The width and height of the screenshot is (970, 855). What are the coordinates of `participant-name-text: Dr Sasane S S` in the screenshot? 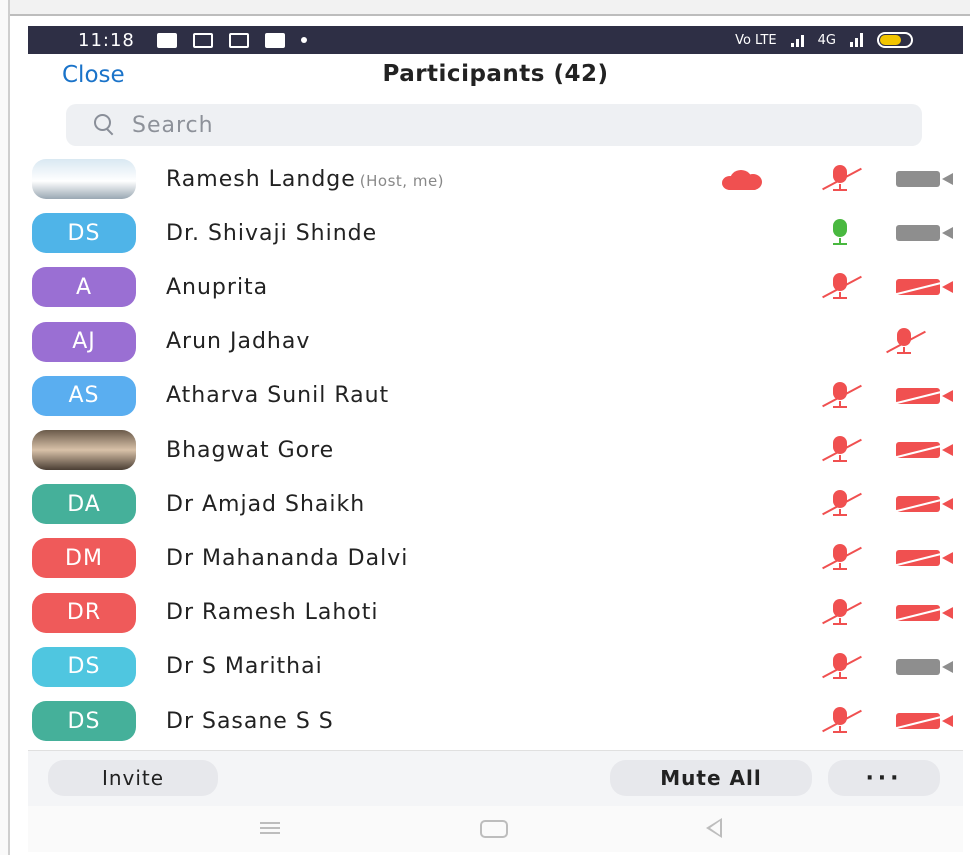 It's located at (250, 721).